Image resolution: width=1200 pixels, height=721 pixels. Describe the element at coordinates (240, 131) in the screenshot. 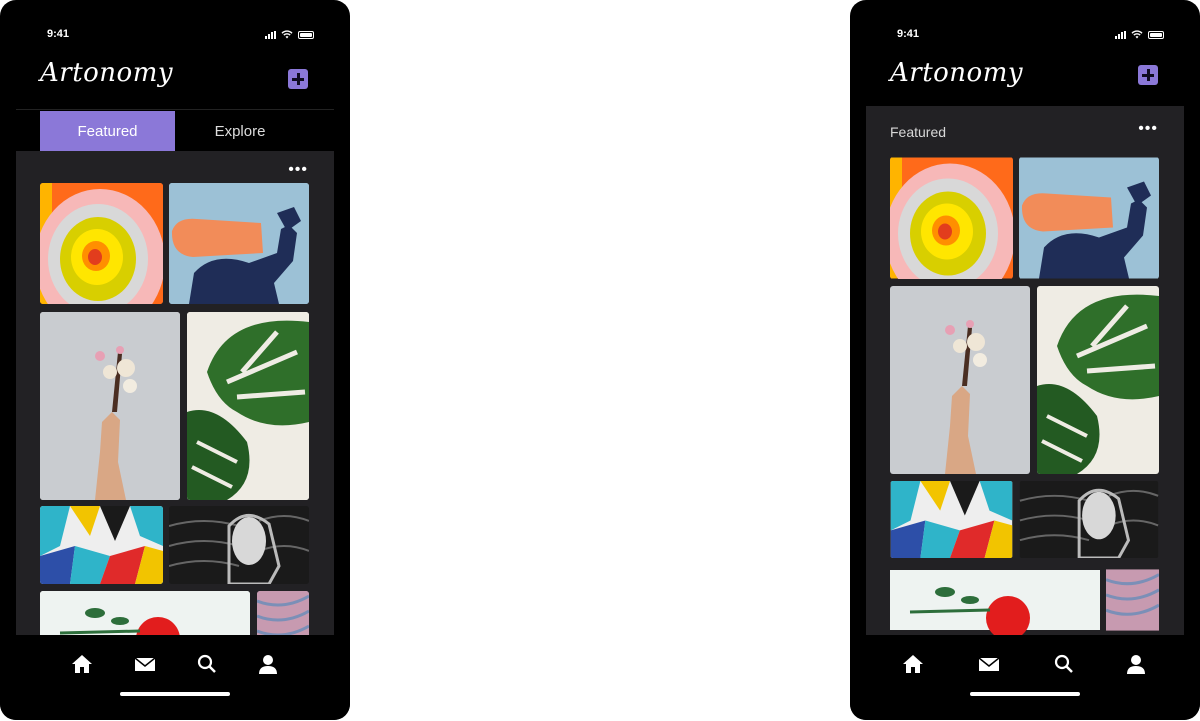

I see `tab-explore: Explore` at that location.